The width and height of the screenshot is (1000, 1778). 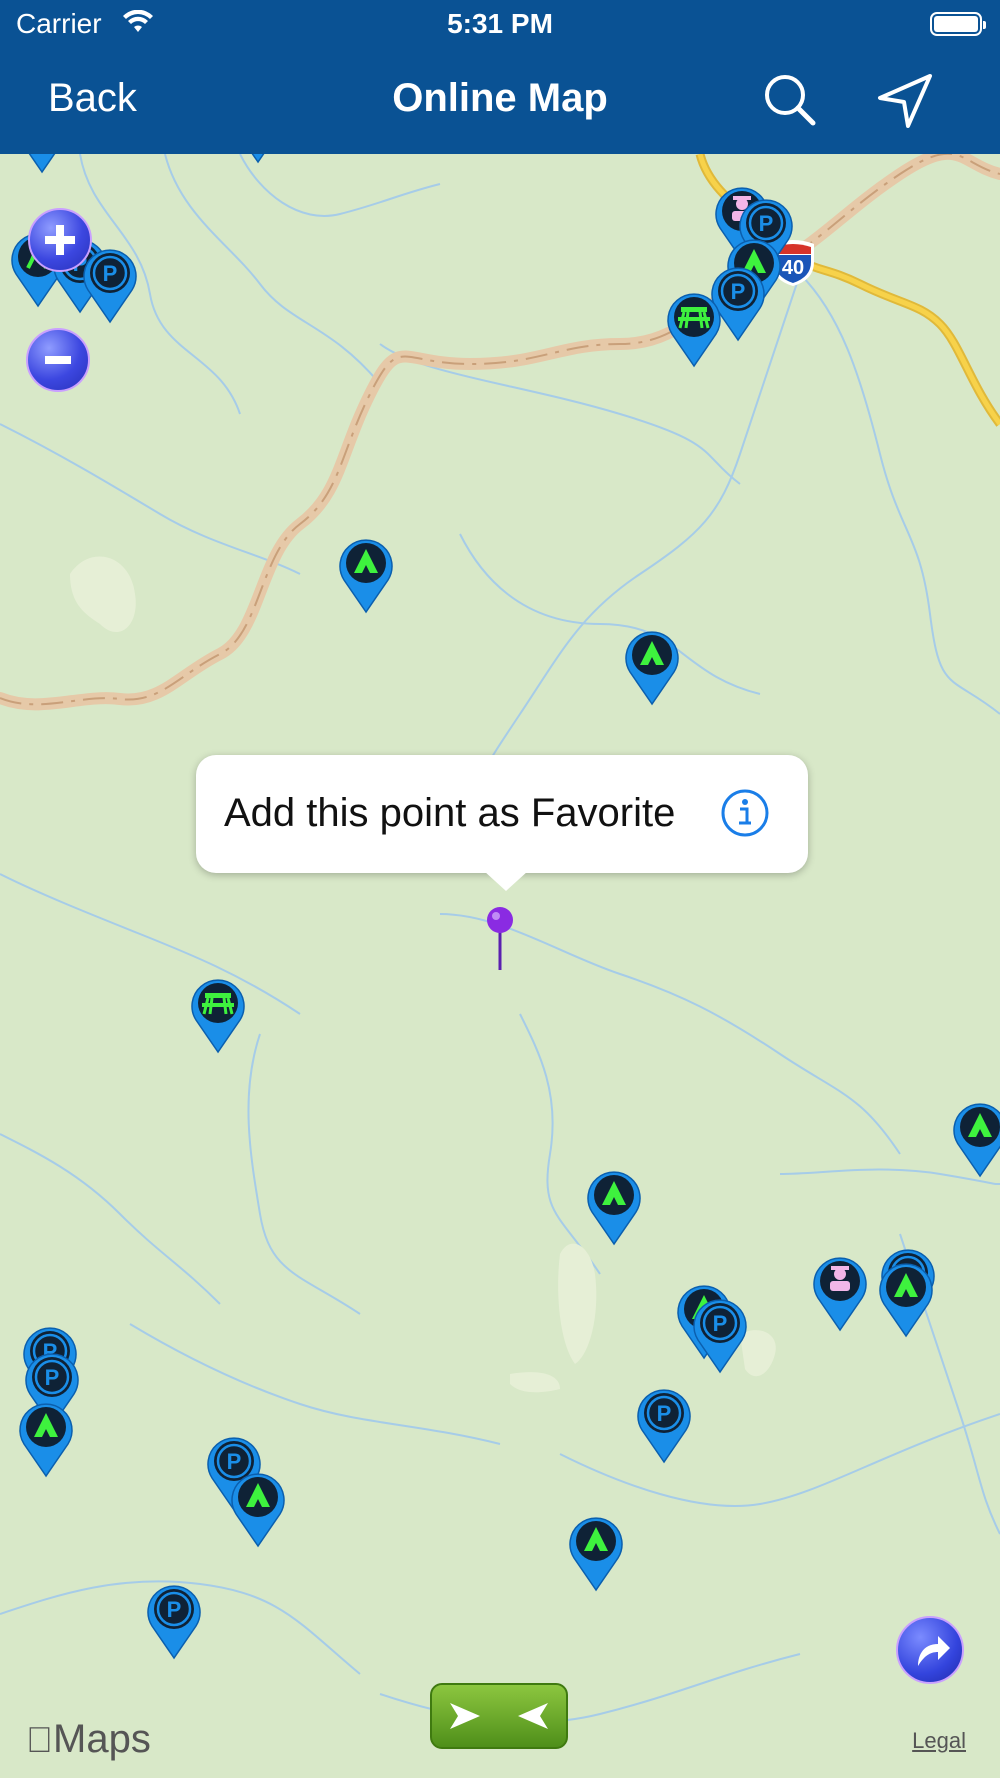 What do you see at coordinates (934, 1651) in the screenshot?
I see `turn-arrow-icon` at bounding box center [934, 1651].